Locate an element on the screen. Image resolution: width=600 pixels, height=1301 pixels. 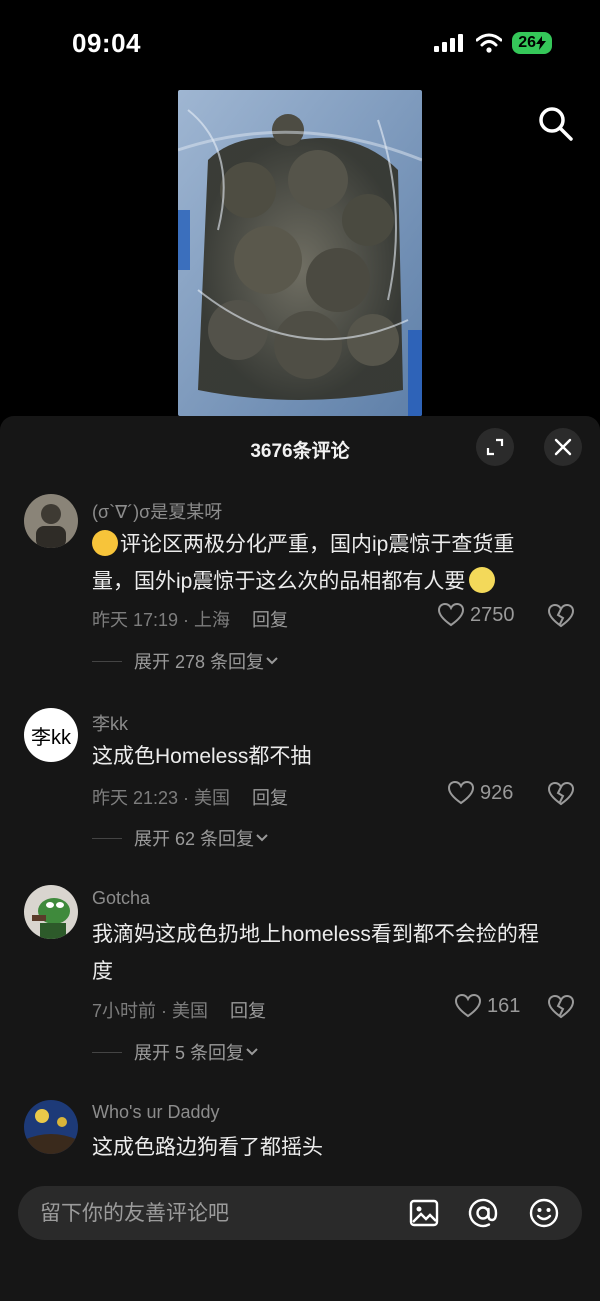
close-icon is located at coordinates (563, 447).